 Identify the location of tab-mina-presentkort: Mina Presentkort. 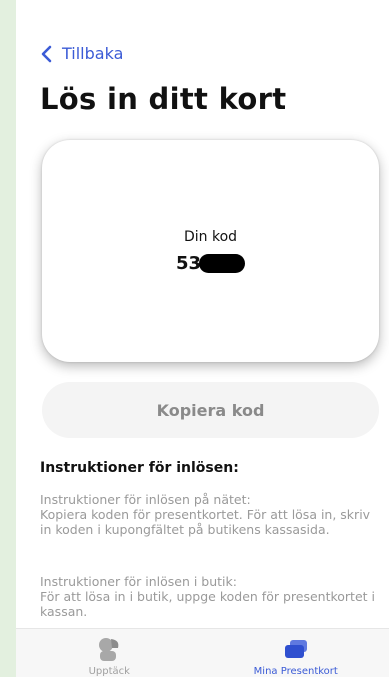
(296, 653).